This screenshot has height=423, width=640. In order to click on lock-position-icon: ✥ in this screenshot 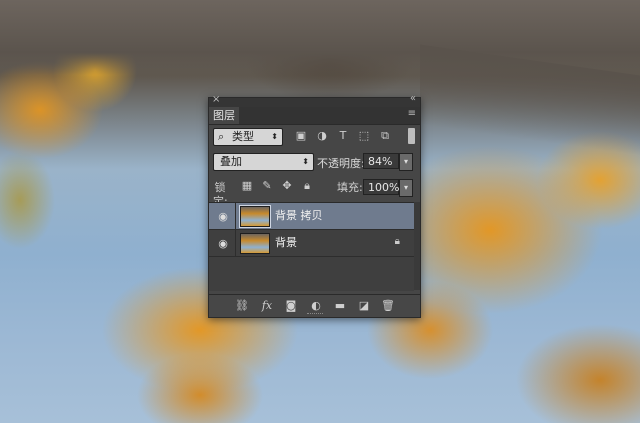, I will do `click(287, 186)`.